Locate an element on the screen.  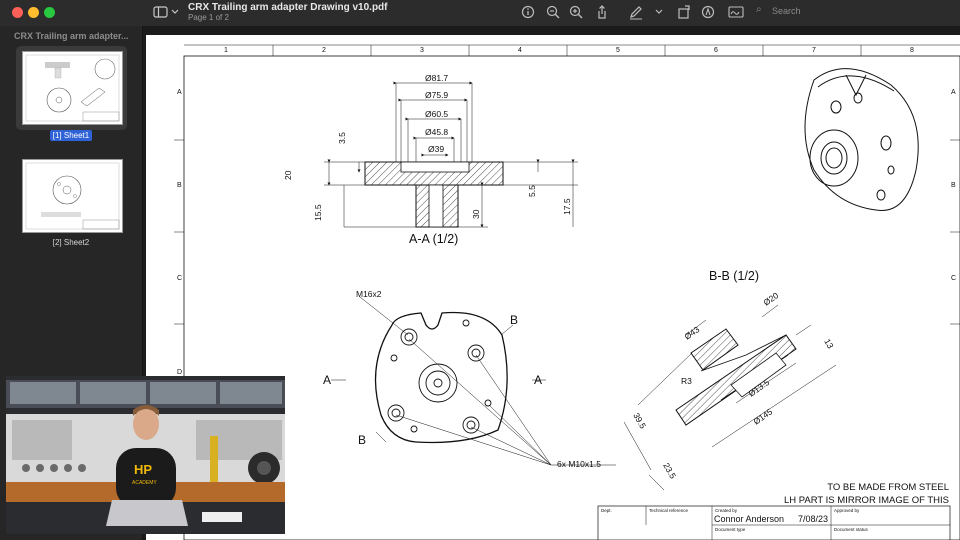
dim-label: 5.5 is located at coordinates (532, 191).